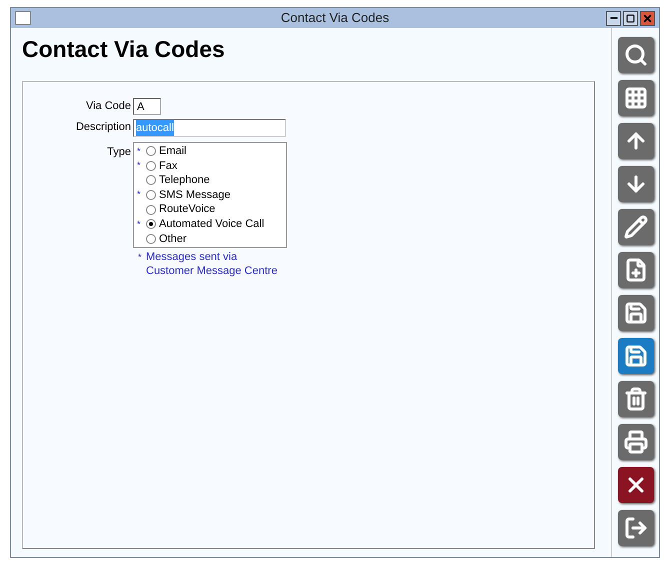 This screenshot has height=567, width=670. What do you see at coordinates (211, 224) in the screenshot?
I see `radio-label: Automated Voice Call` at bounding box center [211, 224].